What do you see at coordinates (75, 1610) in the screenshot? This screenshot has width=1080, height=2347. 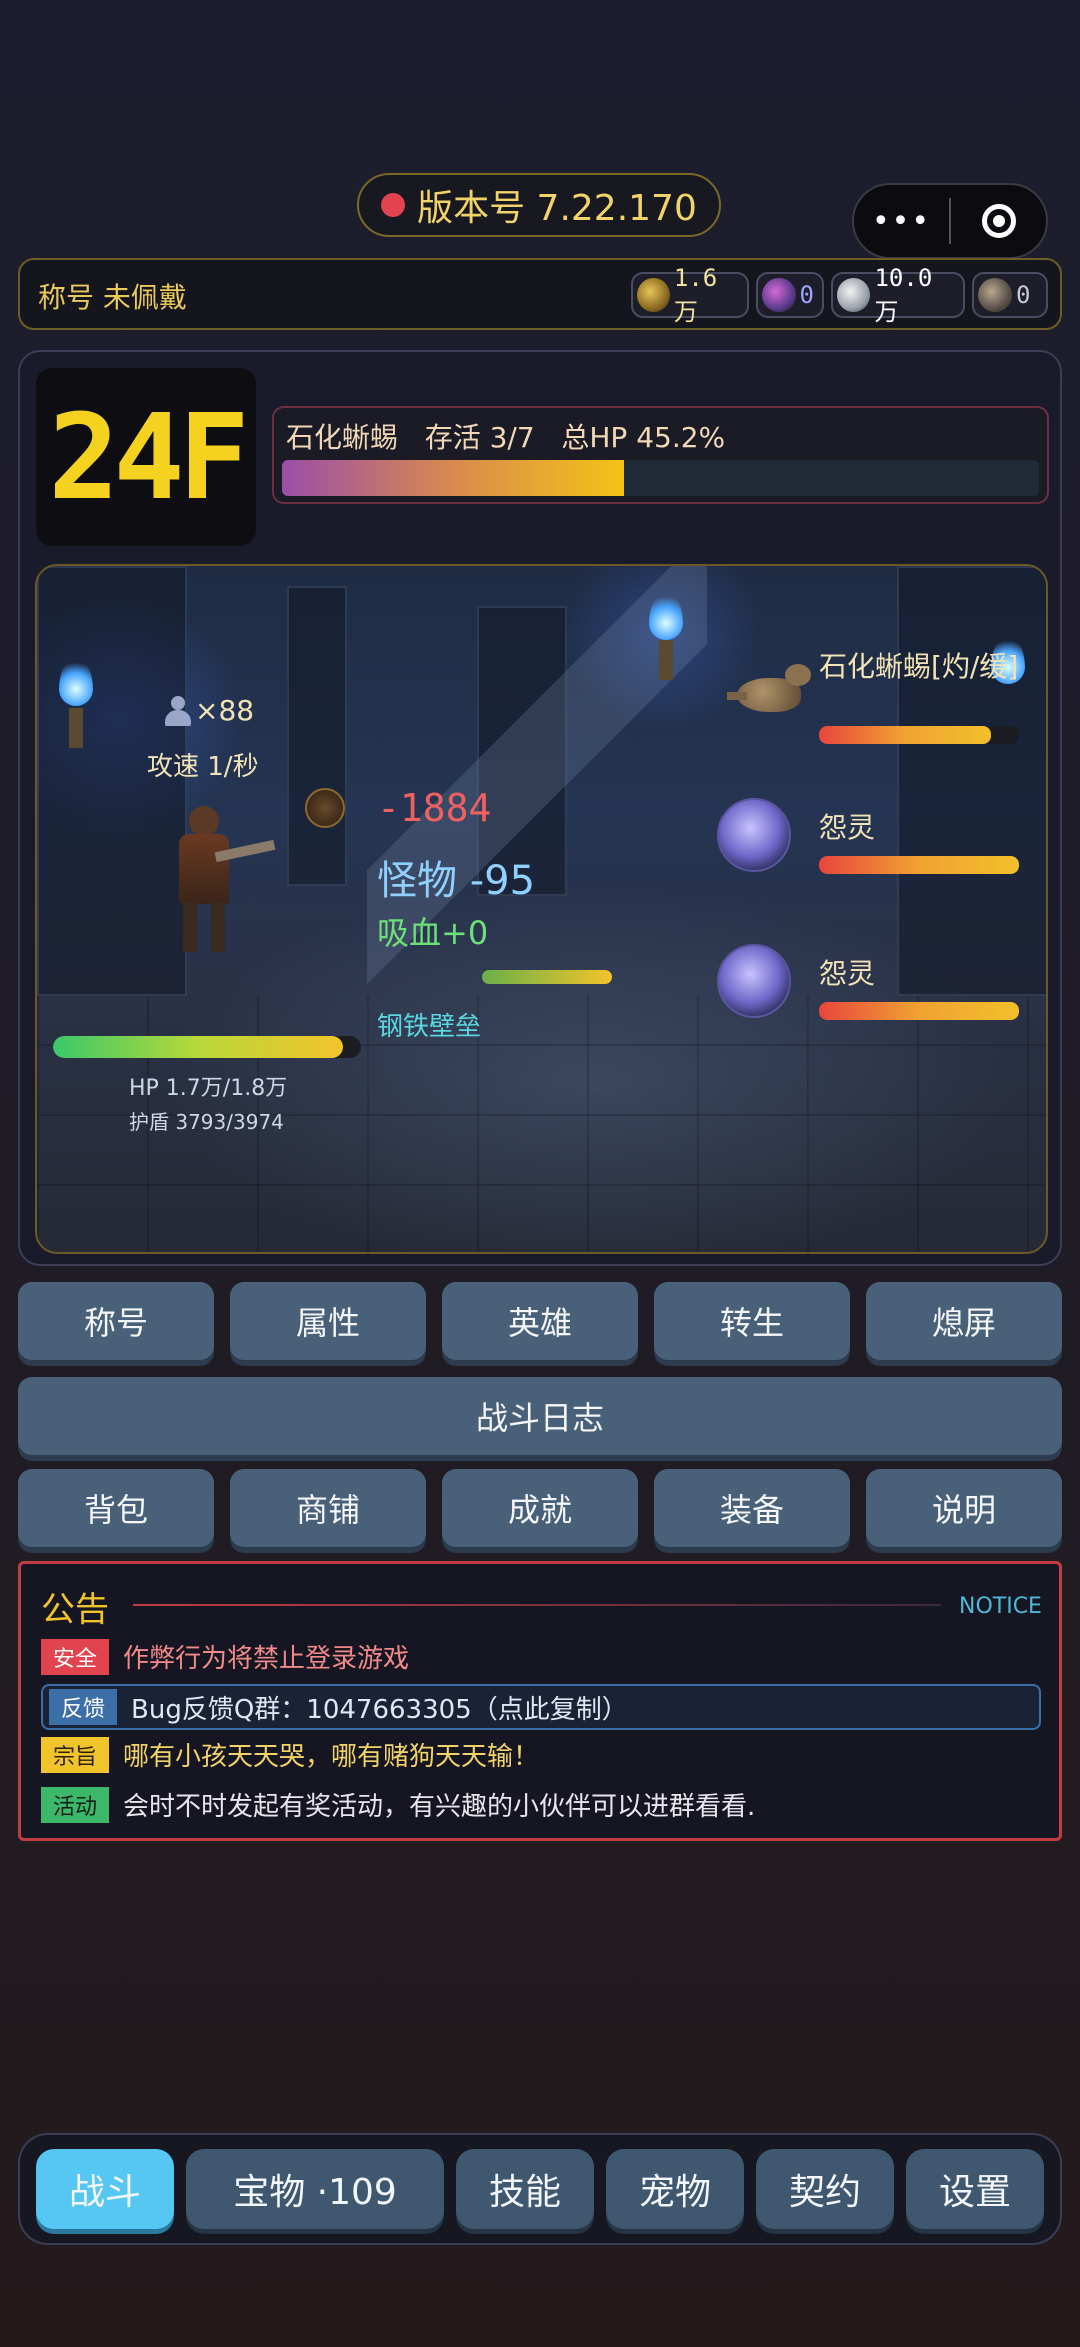 I see `notice-title: 公告` at bounding box center [75, 1610].